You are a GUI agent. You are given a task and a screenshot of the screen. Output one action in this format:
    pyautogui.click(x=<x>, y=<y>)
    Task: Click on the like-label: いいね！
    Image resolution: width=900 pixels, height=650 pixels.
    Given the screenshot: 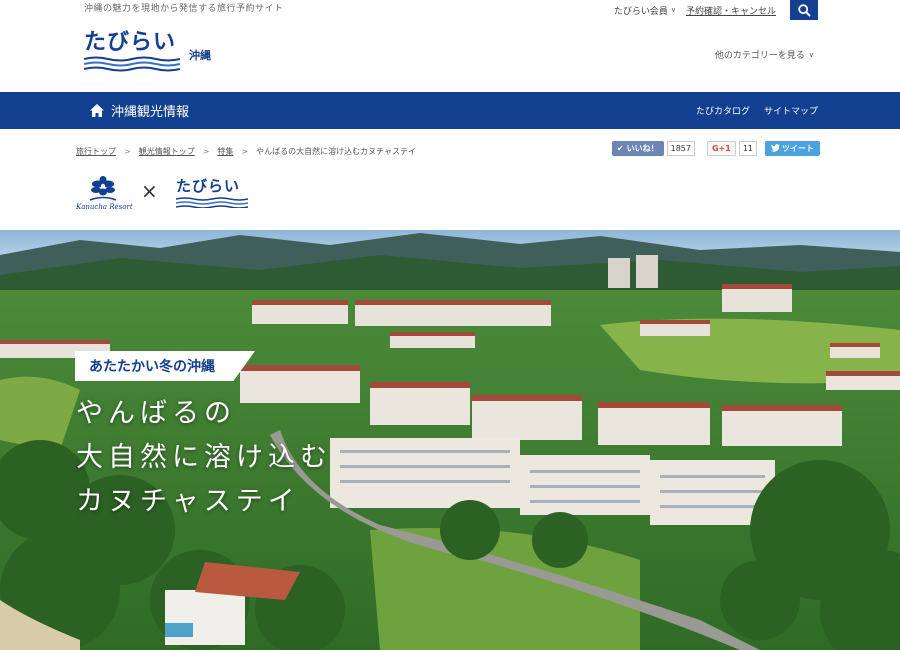 What is the action you would take?
    pyautogui.click(x=642, y=148)
    